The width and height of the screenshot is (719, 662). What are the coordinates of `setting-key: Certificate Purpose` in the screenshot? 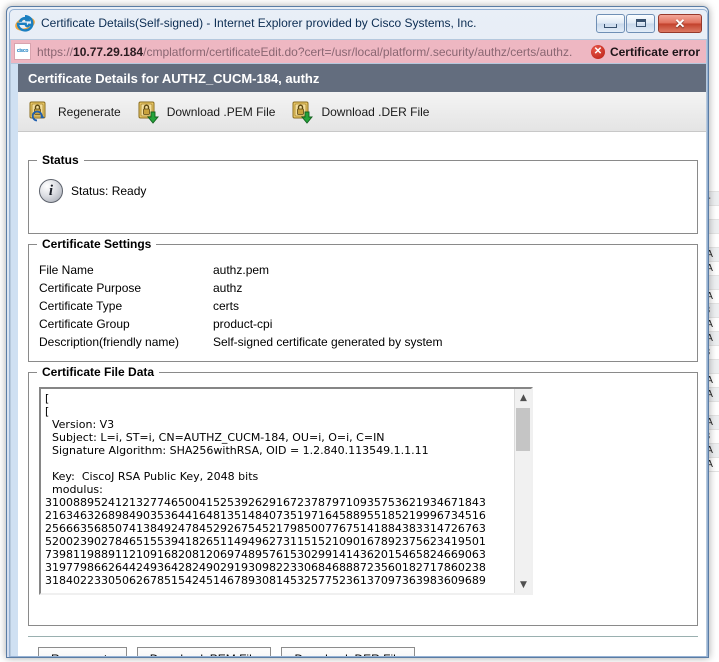 It's located at (90, 288).